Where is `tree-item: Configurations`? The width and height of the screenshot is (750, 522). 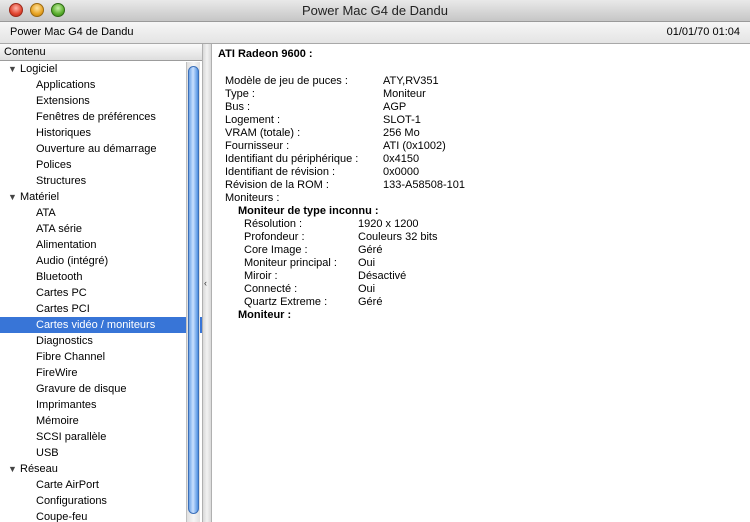 tree-item: Configurations is located at coordinates (101, 501).